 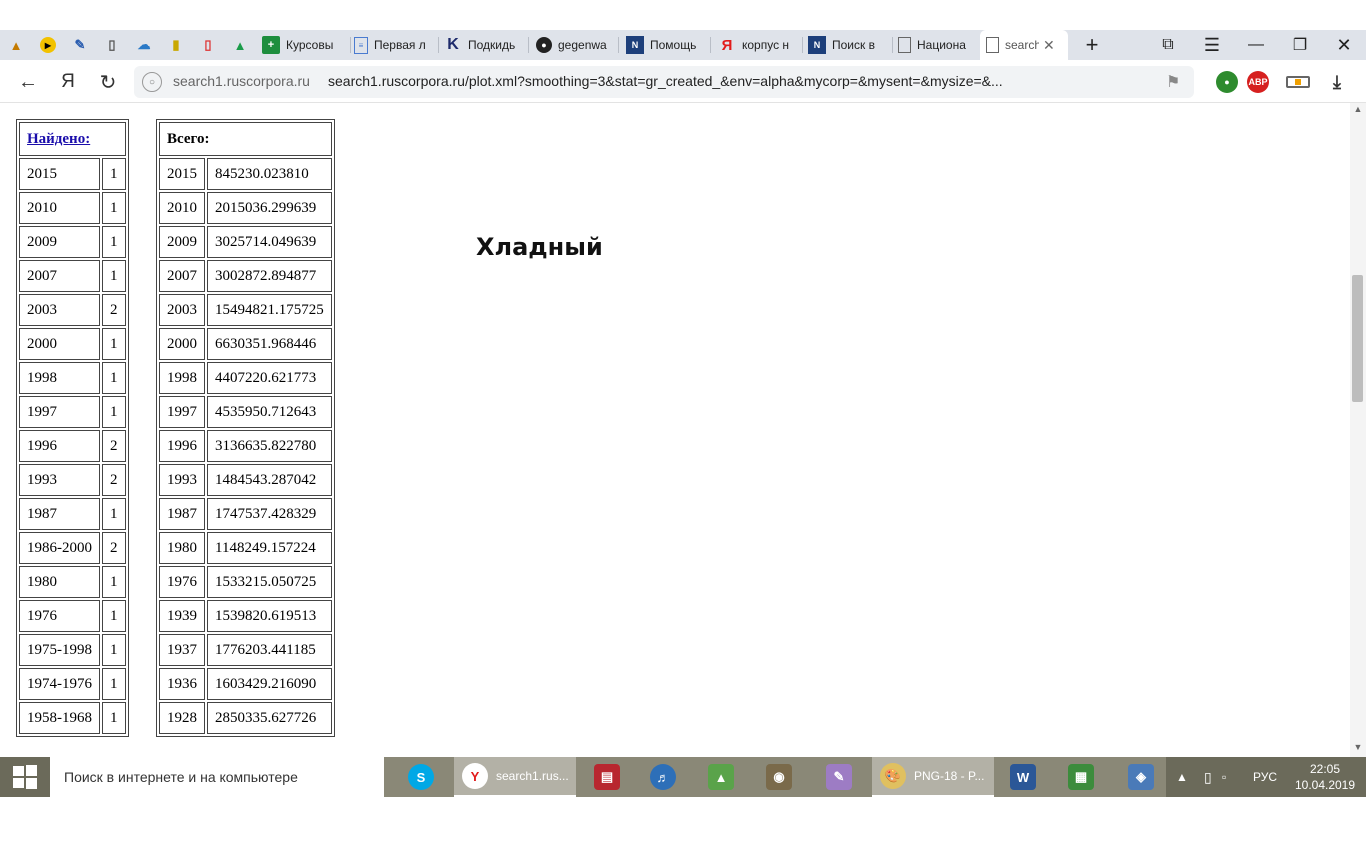 I want to click on pinned-tab-drive-icon: ▲, so click(x=240, y=45).